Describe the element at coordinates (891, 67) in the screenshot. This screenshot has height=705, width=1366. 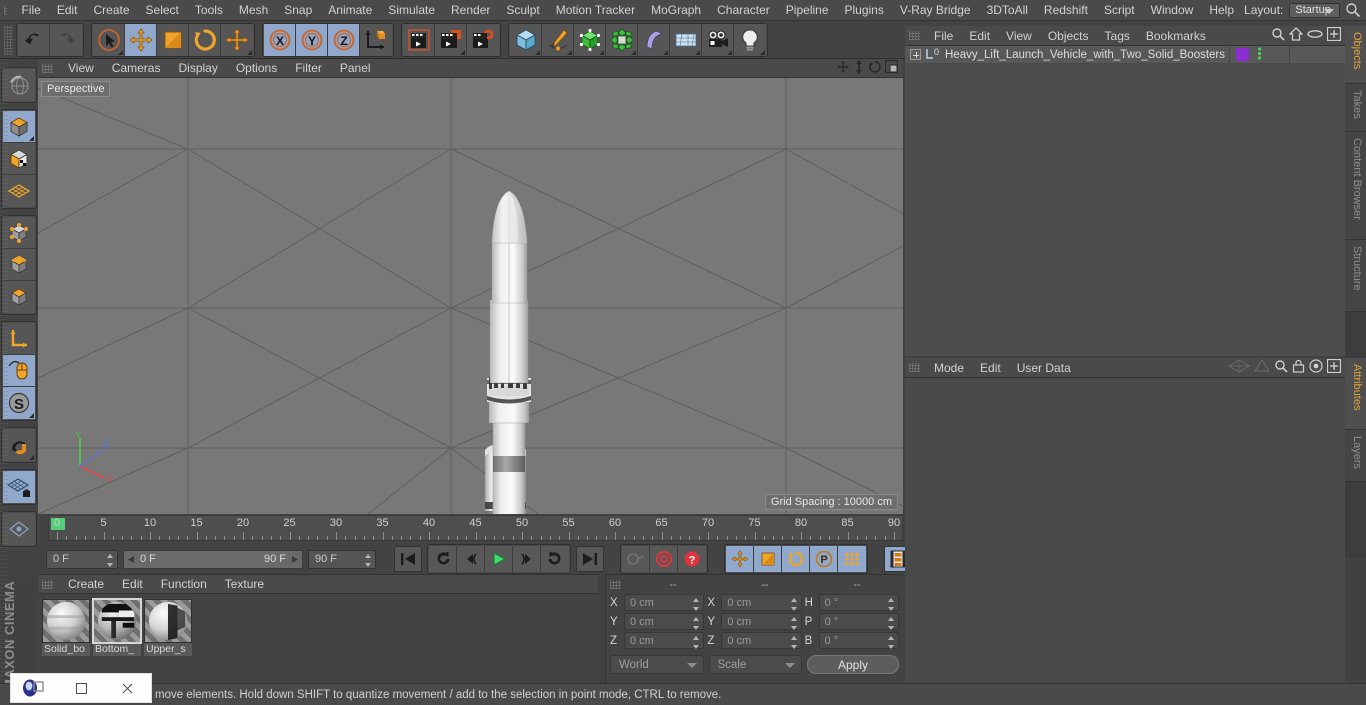
I see `maximize-viewport-icon` at that location.